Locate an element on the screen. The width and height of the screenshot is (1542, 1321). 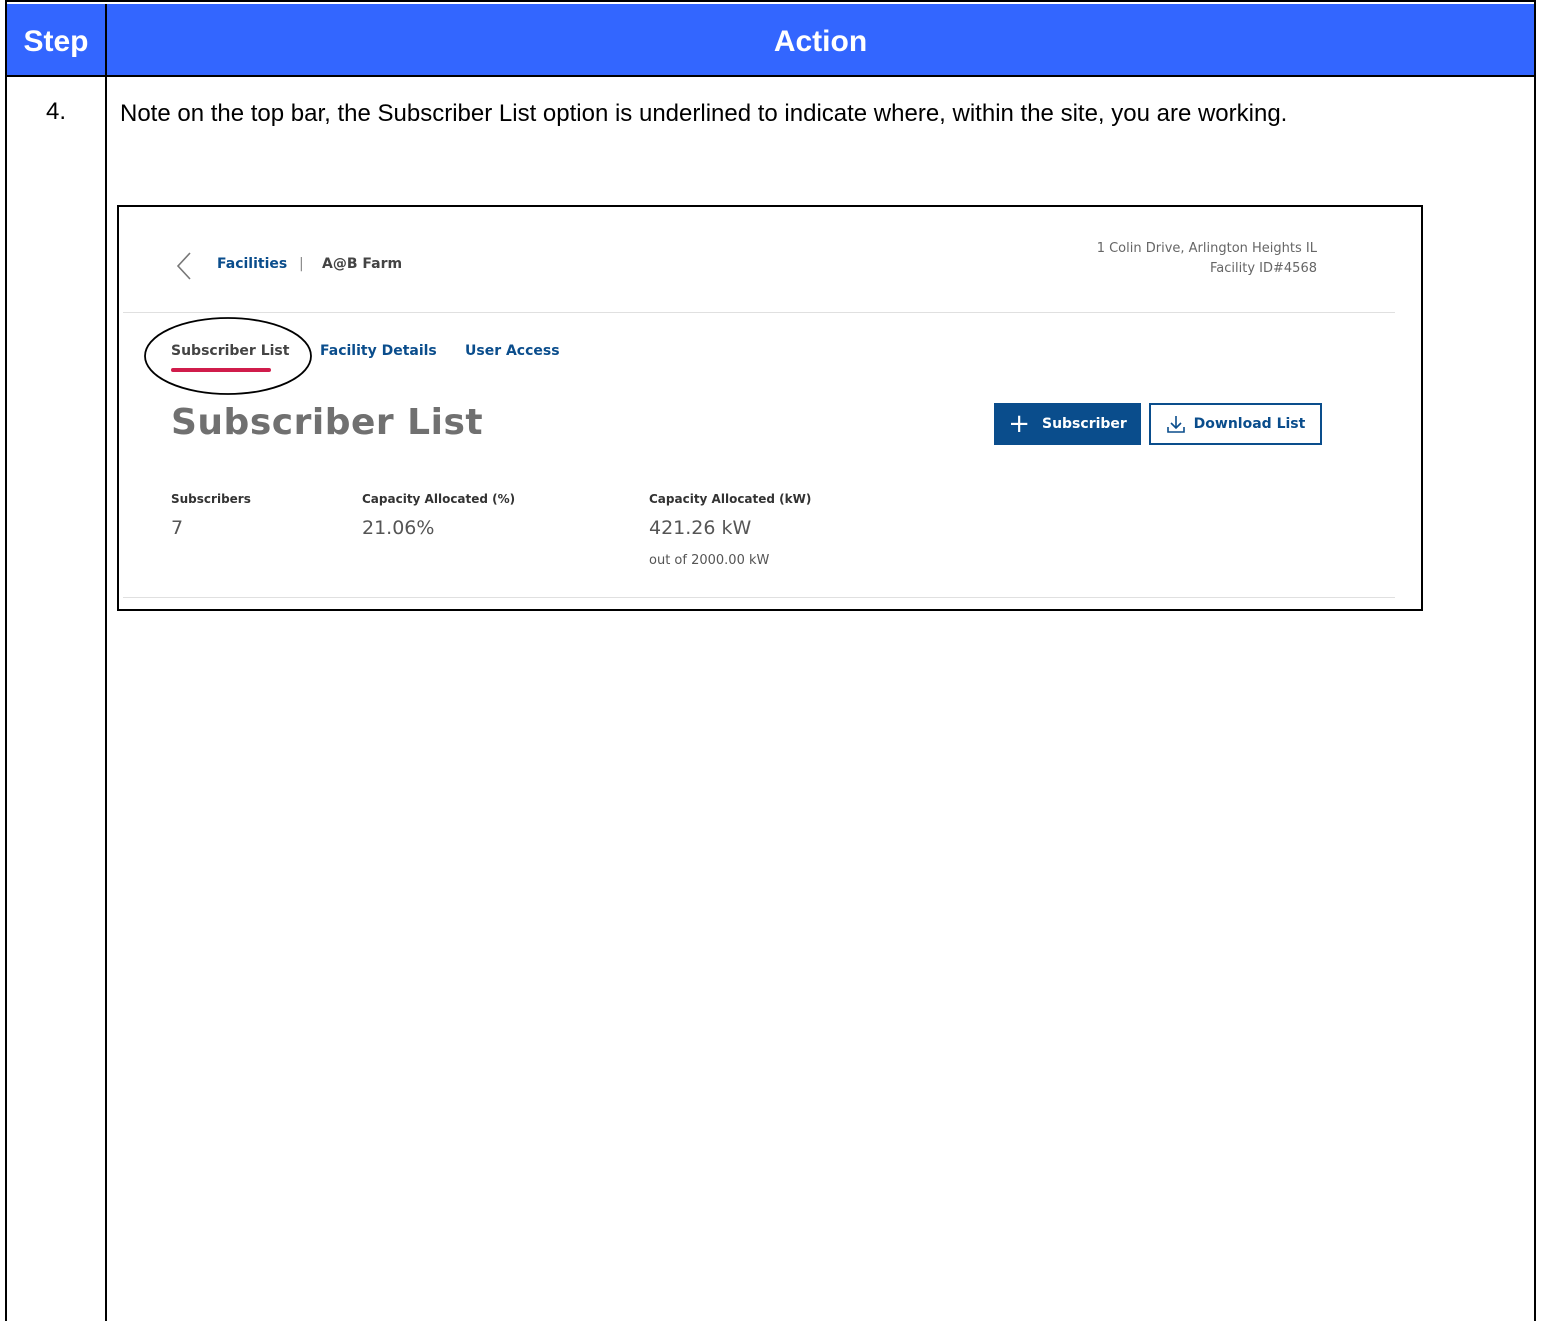
breadcrumb-facilities-link: Facilities is located at coordinates (252, 264).